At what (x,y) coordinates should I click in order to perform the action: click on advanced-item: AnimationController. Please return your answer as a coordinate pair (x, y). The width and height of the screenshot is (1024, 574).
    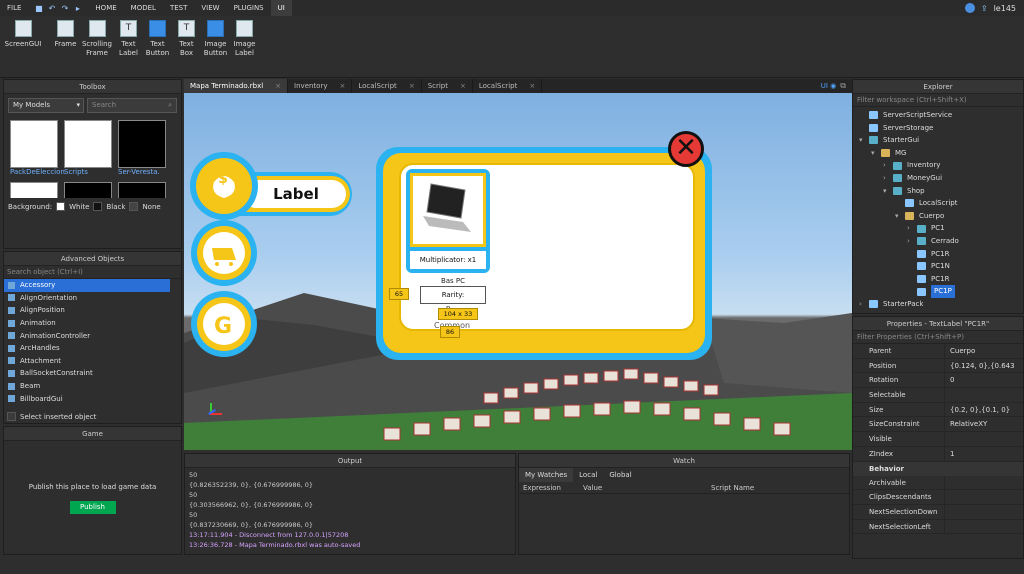
    Looking at the image, I should click on (87, 335).